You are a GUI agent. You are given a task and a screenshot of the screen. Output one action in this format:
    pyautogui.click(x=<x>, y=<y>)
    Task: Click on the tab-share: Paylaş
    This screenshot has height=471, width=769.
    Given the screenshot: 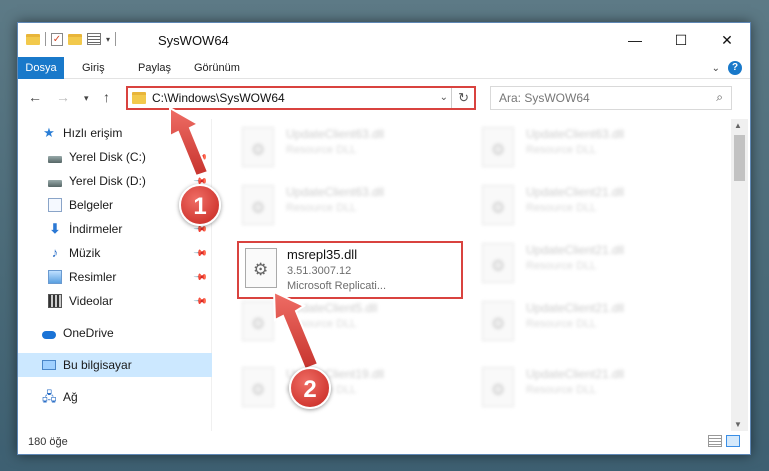 What is the action you would take?
    pyautogui.click(x=154, y=68)
    